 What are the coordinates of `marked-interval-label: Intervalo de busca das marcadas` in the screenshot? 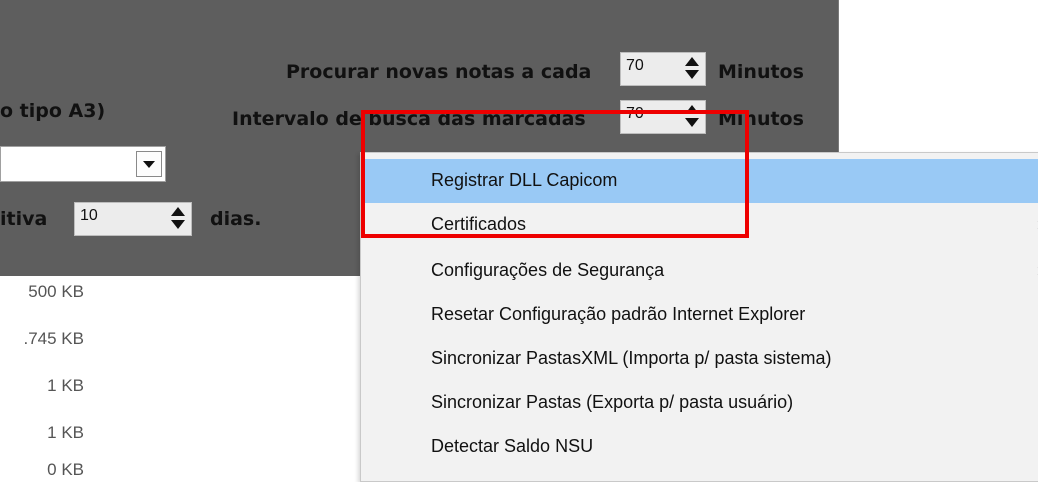 It's located at (409, 119).